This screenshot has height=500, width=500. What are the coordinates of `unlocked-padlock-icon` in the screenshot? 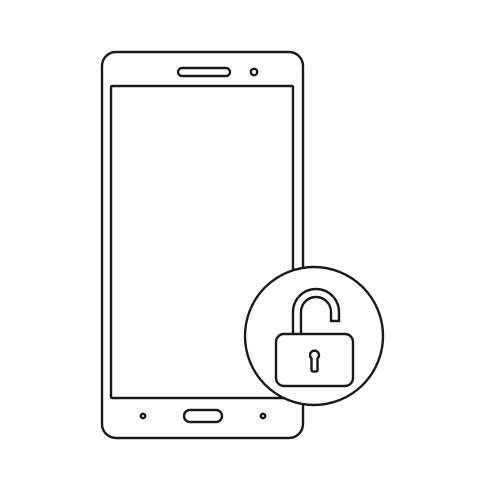 It's located at (314, 336).